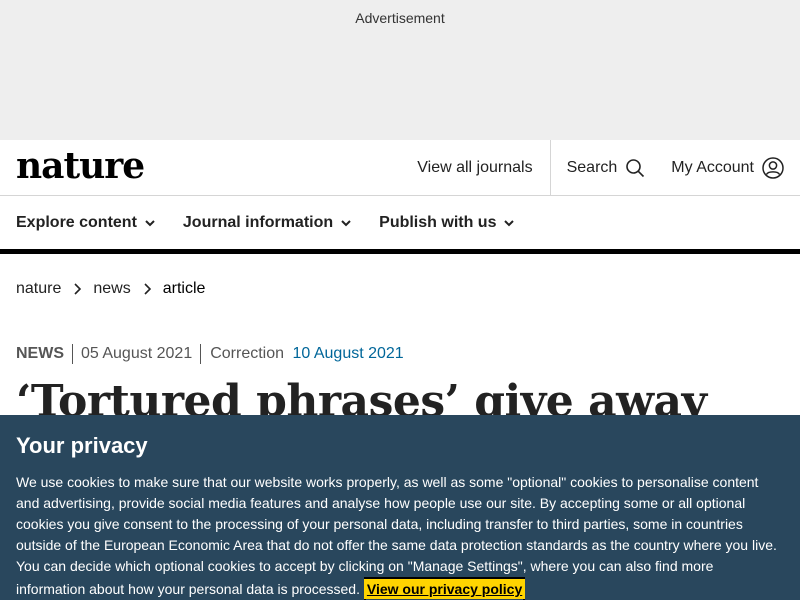 The image size is (800, 600). I want to click on advertisement-label: Advertisement, so click(400, 18).